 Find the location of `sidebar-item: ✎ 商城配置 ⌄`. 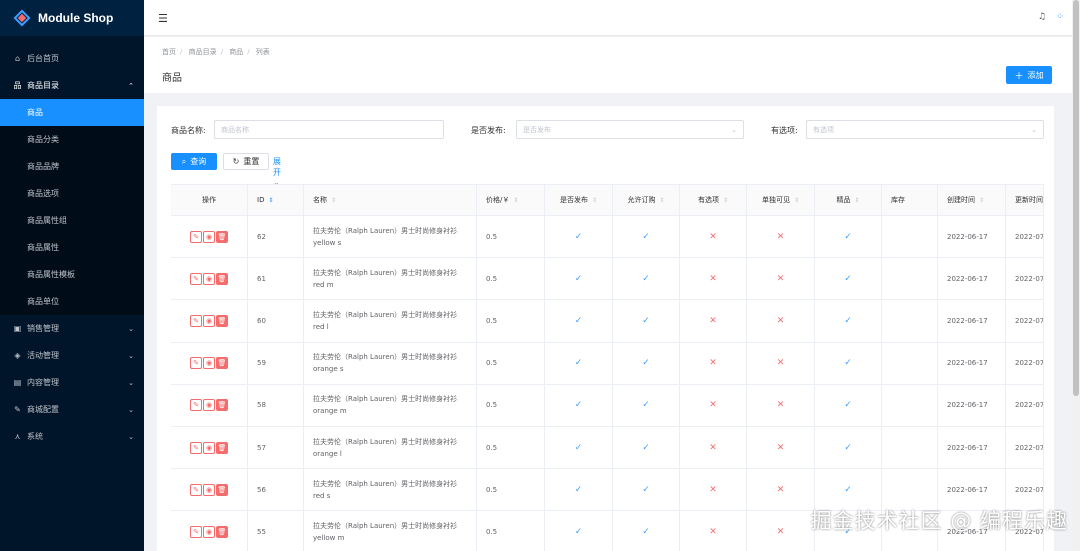

sidebar-item: ✎ 商城配置 ⌄ is located at coordinates (72, 409).